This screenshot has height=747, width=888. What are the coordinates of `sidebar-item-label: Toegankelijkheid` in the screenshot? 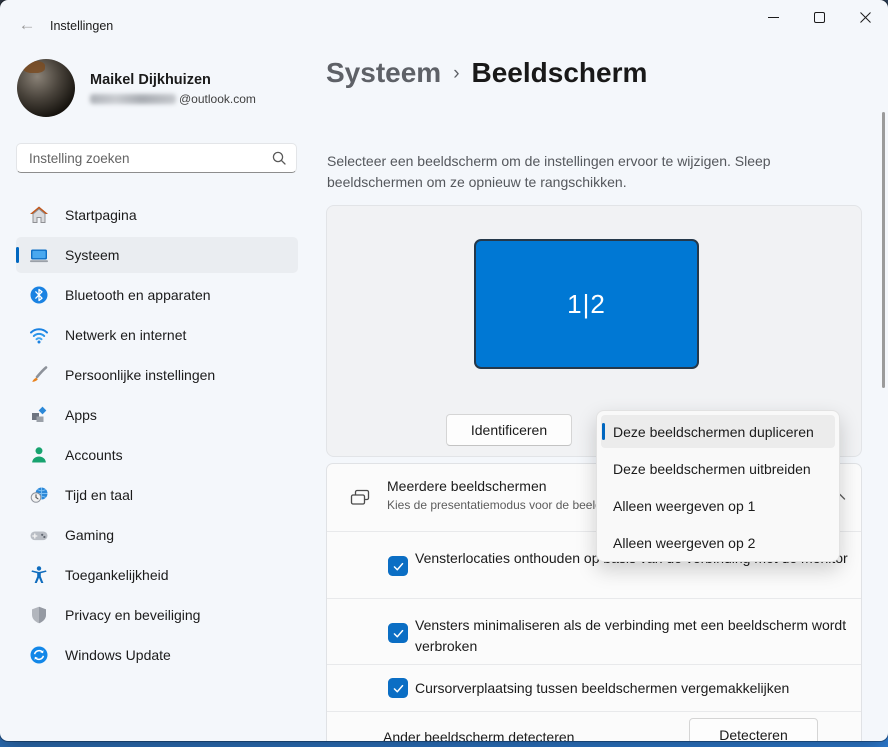 It's located at (117, 575).